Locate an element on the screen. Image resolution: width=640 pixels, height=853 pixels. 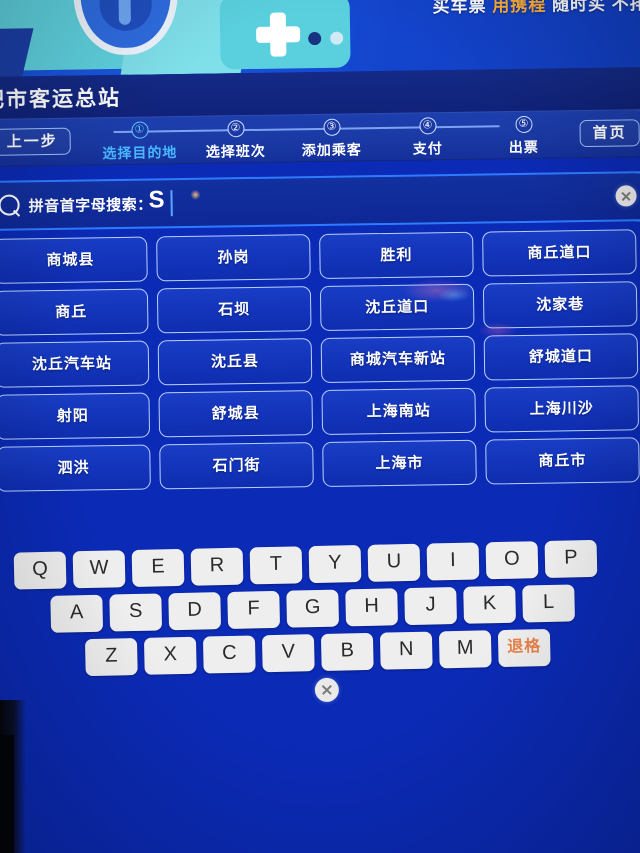
destination-button: 上海南站 is located at coordinates (399, 411).